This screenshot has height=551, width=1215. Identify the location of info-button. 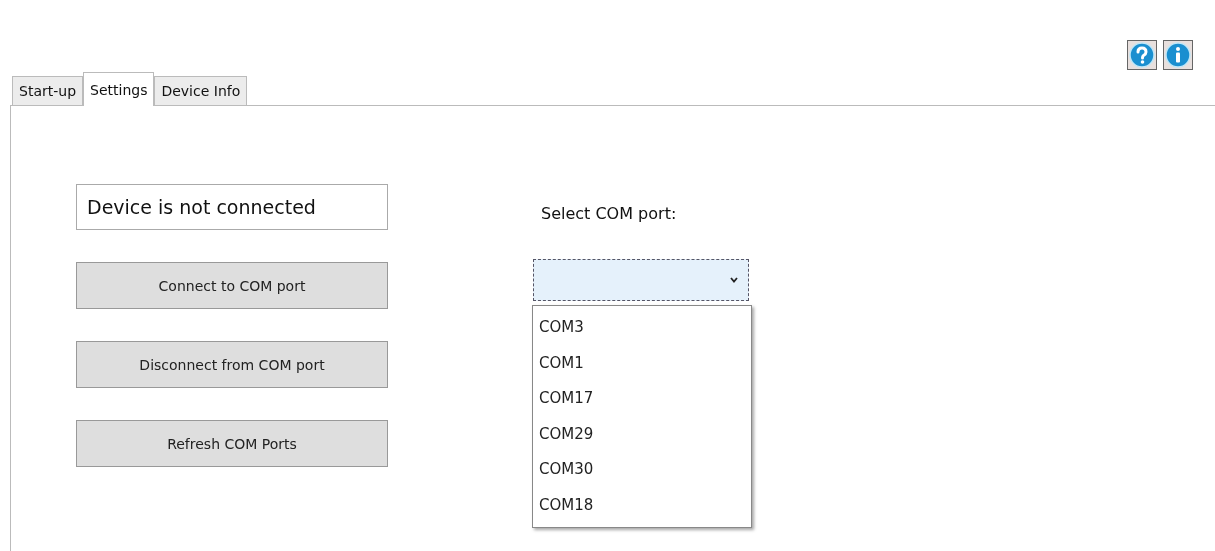
(1178, 55).